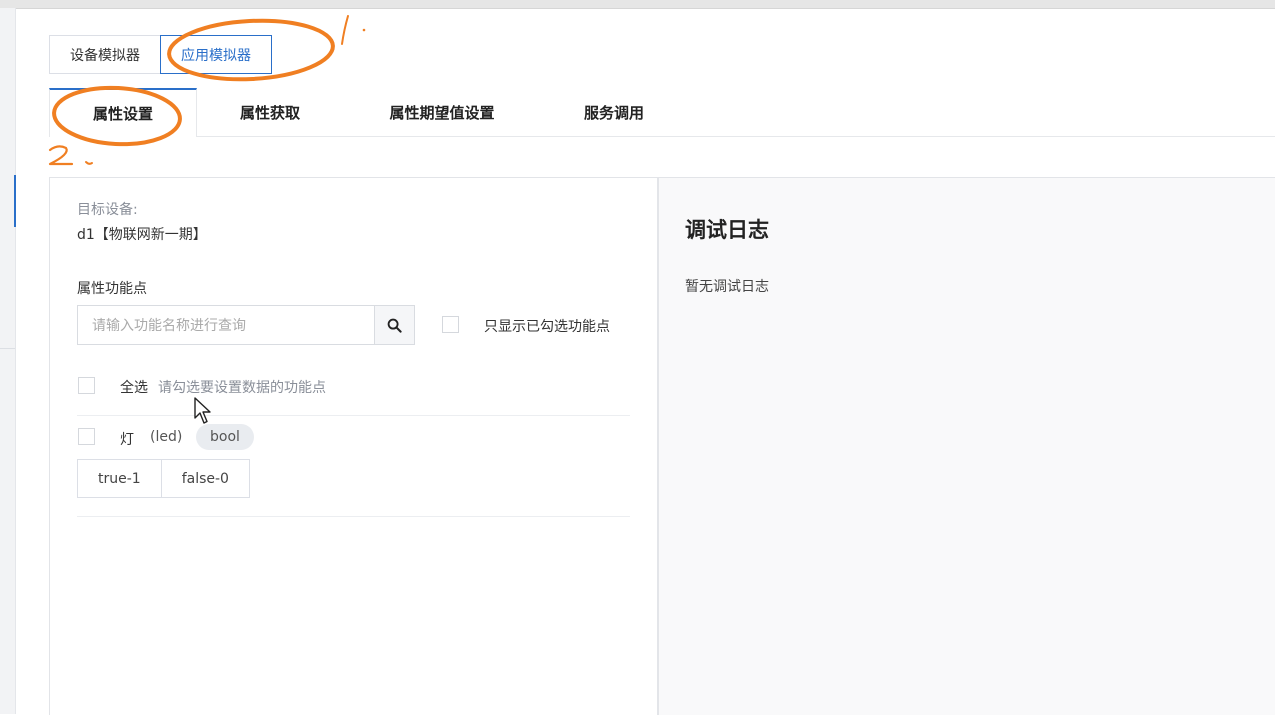 This screenshot has width=1275, height=715. I want to click on target-device-label: 目标设备:, so click(107, 210).